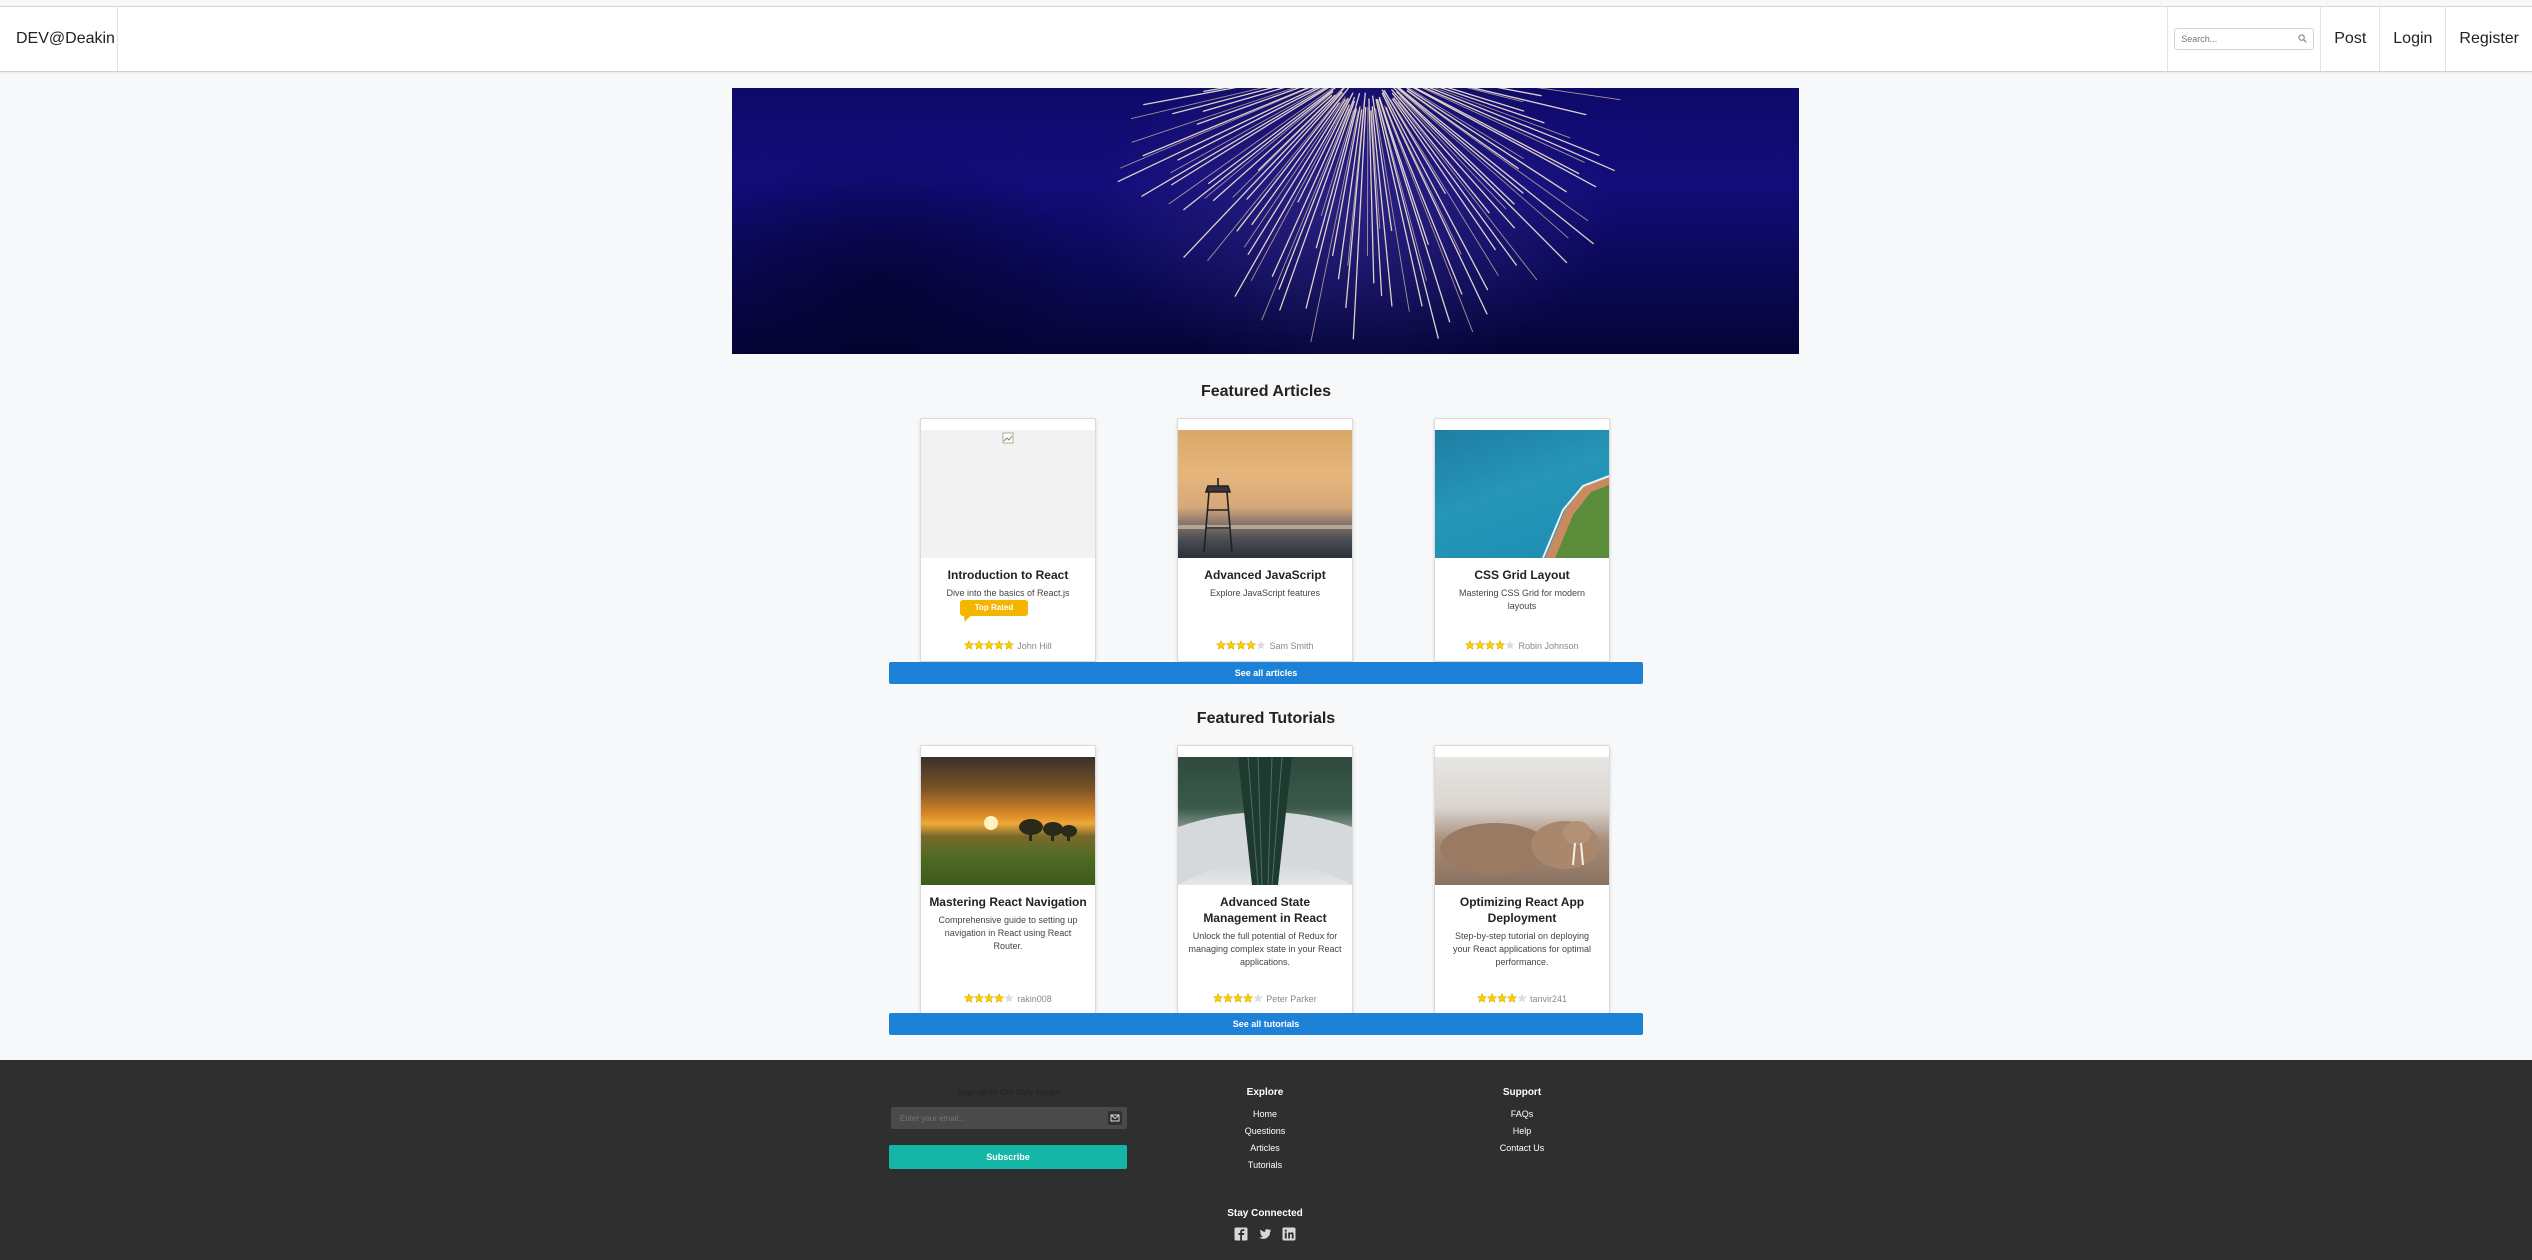 The width and height of the screenshot is (2532, 1260). What do you see at coordinates (2302, 38) in the screenshot?
I see `search-icon` at bounding box center [2302, 38].